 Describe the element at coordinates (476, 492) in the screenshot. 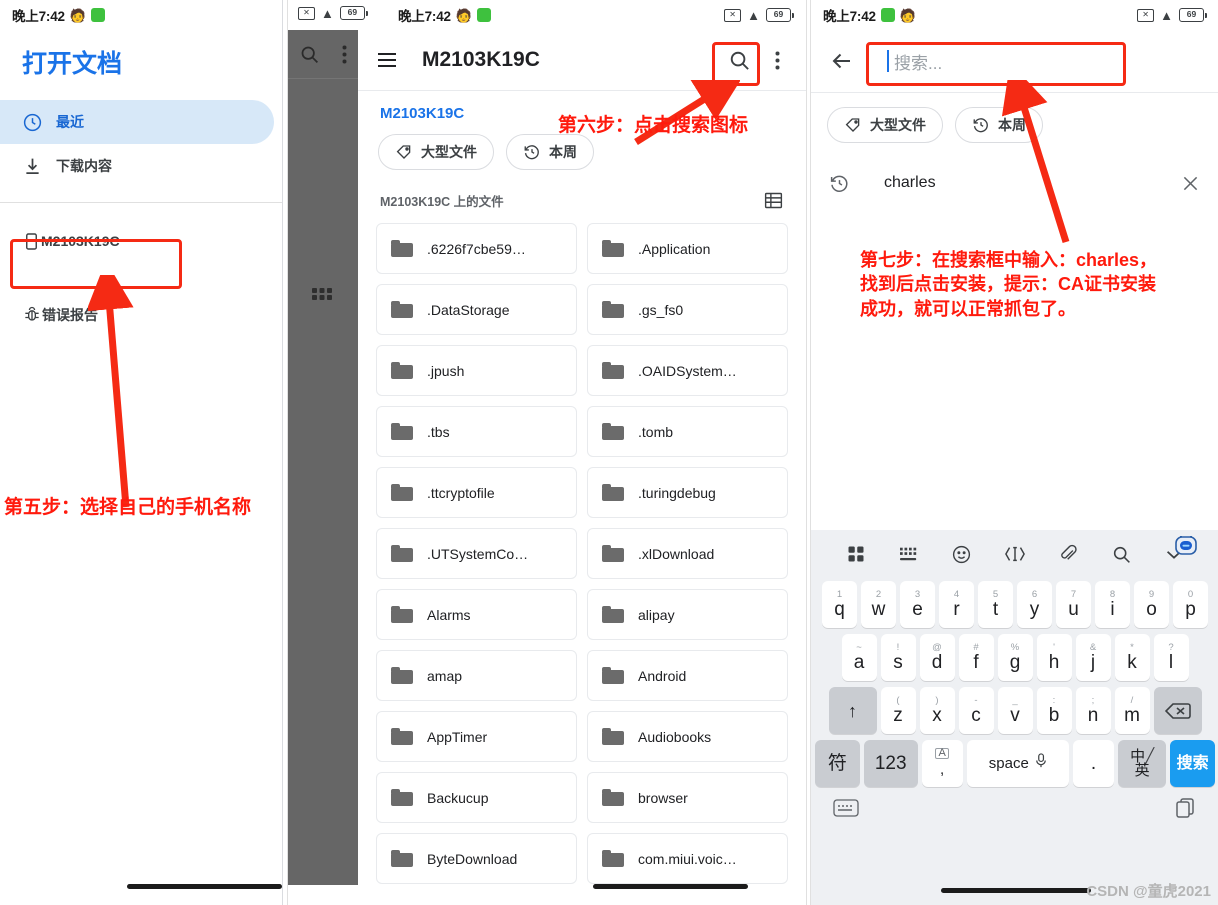

I see `file-grid-item: .ttcryptofile` at that location.